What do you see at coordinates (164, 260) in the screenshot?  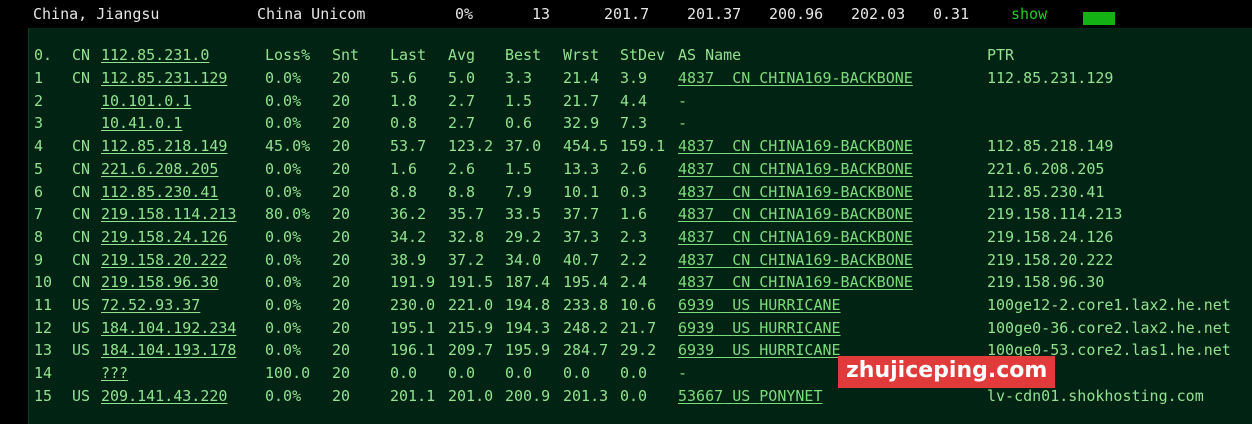 I see `hop-host-link: 219.158.20.222` at bounding box center [164, 260].